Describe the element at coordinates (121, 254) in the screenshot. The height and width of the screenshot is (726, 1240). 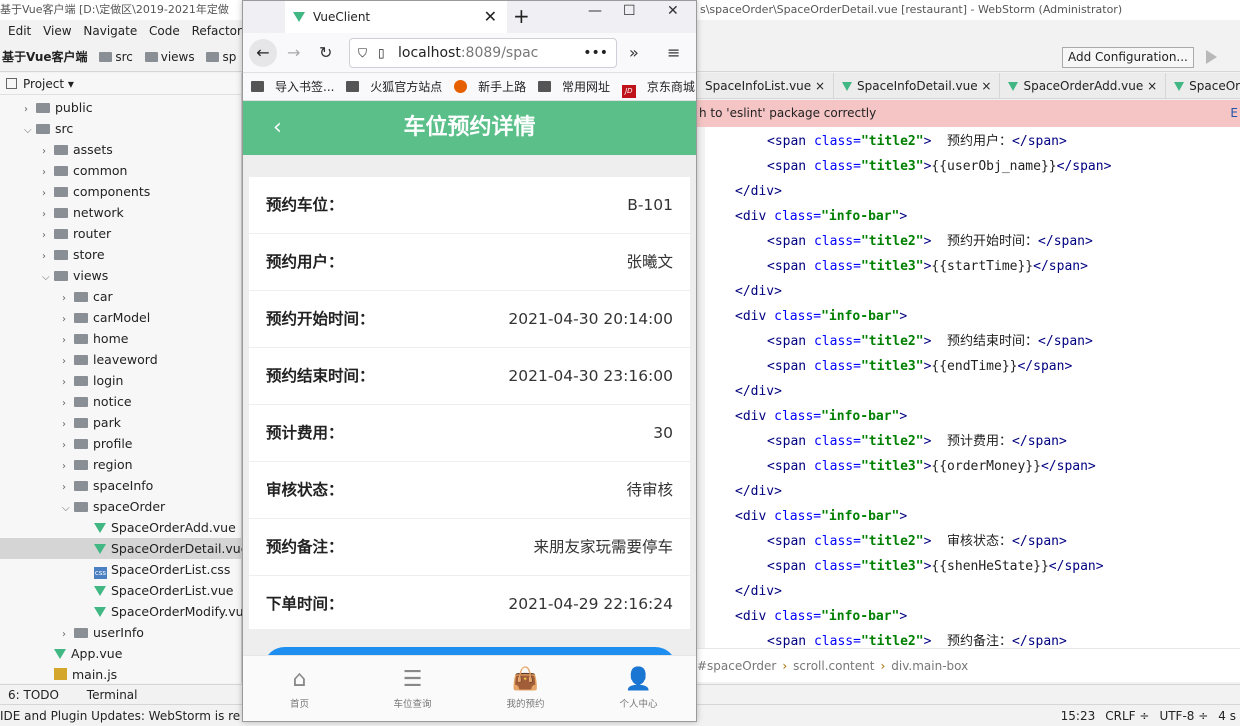
I see `tree-item: › store` at that location.